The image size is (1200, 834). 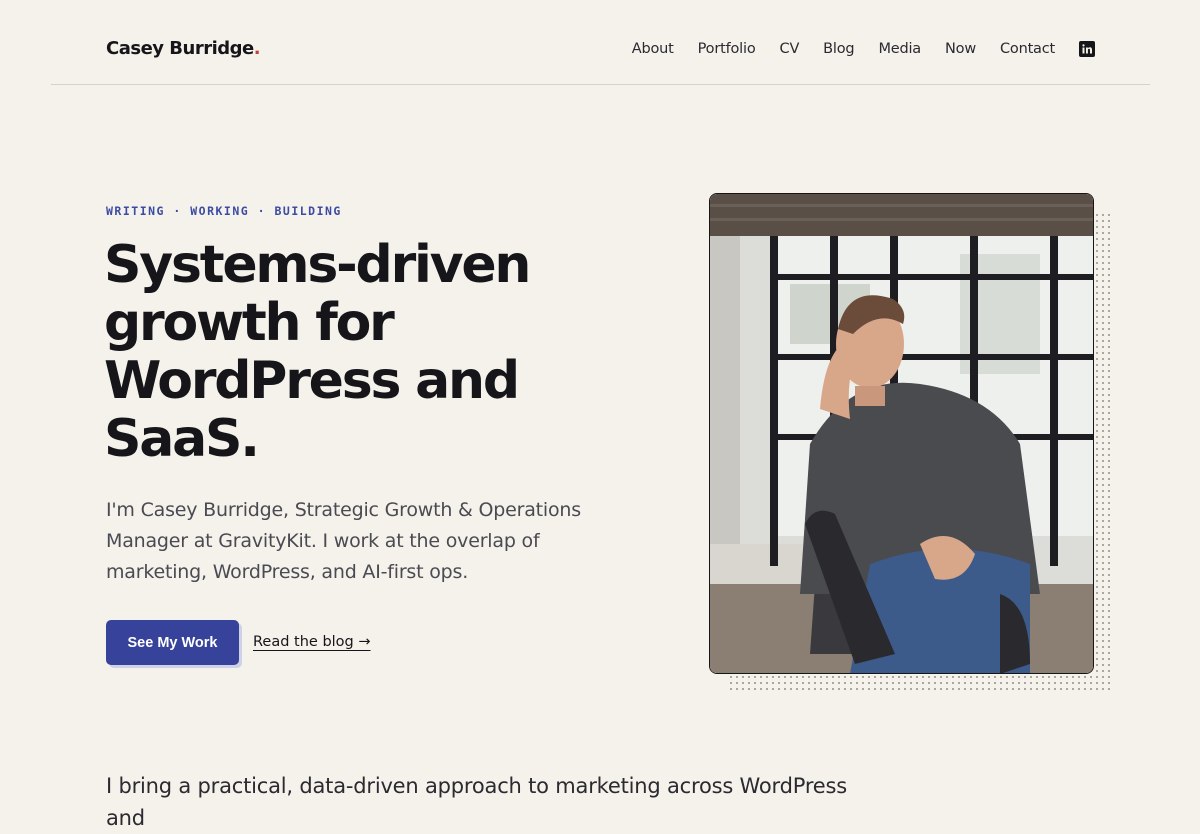 What do you see at coordinates (653, 49) in the screenshot?
I see `nav-about: About` at bounding box center [653, 49].